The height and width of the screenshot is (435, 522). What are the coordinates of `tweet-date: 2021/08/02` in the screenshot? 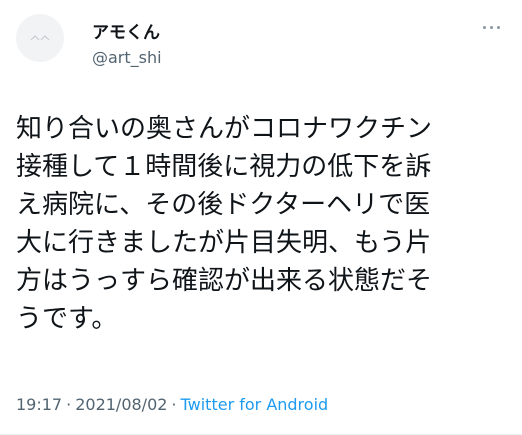 It's located at (121, 404).